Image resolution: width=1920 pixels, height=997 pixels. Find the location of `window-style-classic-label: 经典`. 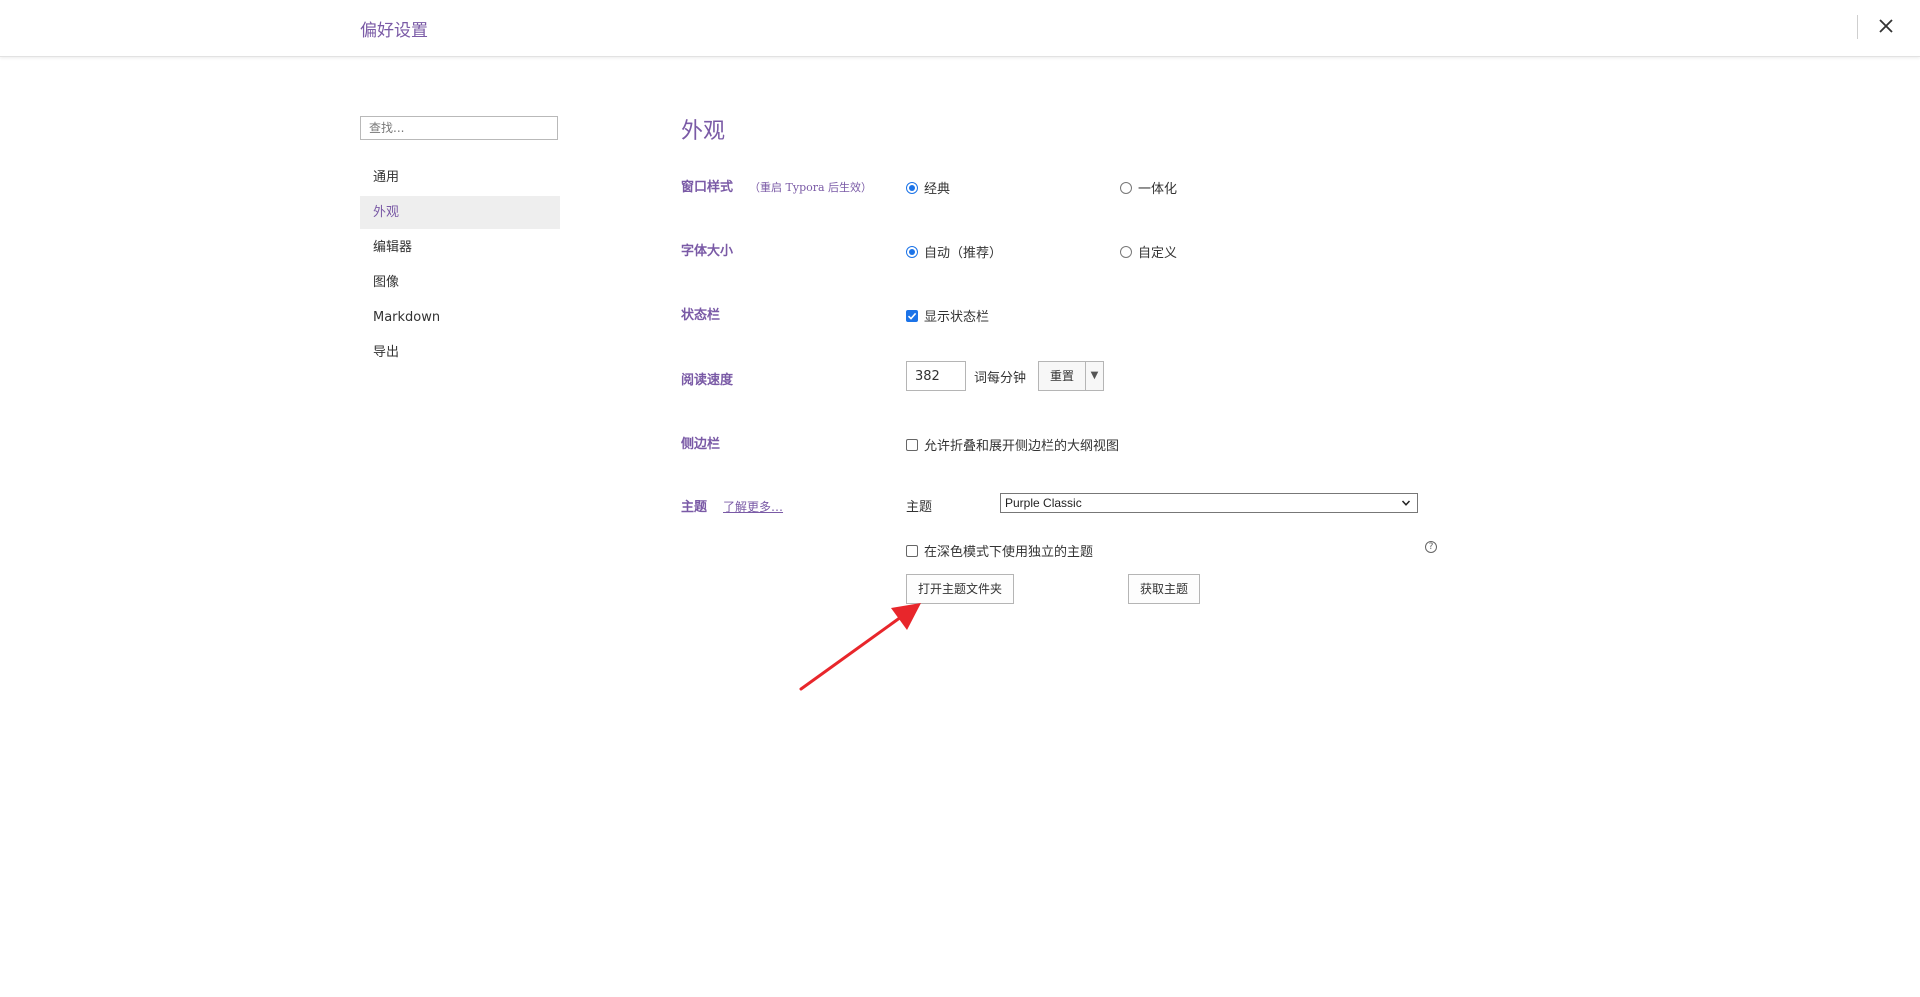

window-style-classic-label: 经典 is located at coordinates (937, 189).